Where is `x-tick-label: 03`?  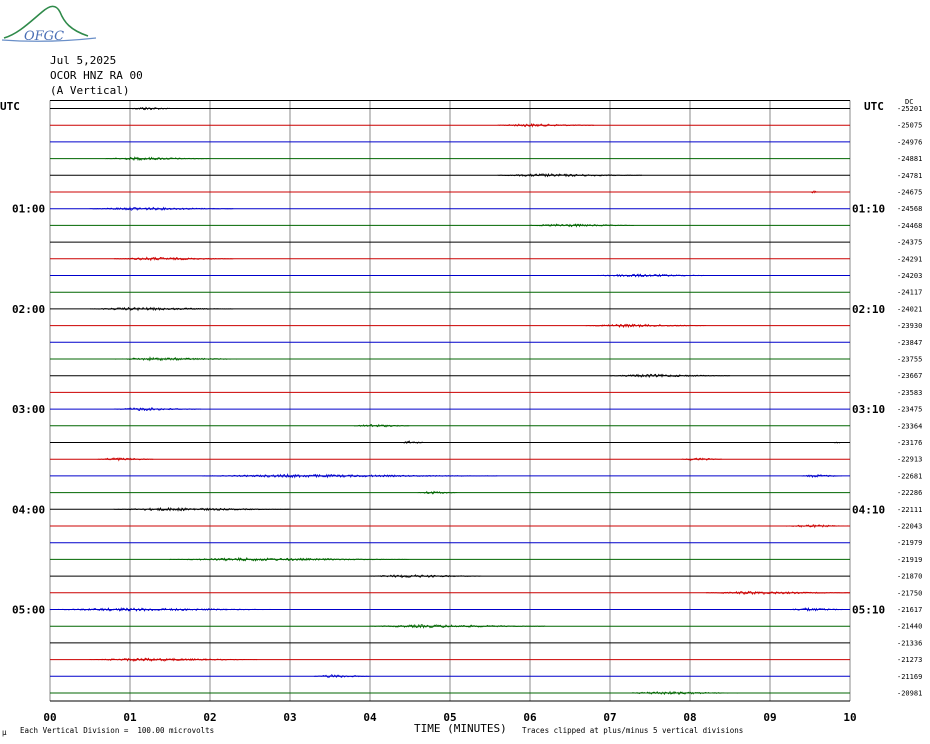 x-tick-label: 03 is located at coordinates (289, 717).